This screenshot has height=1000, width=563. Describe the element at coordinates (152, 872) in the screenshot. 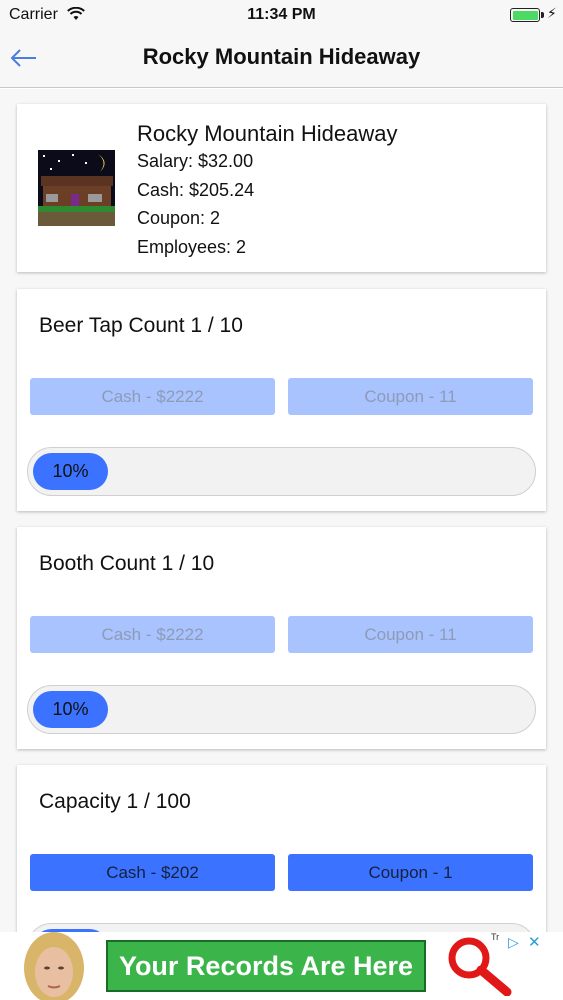

I see `buy-with-cash-button: Cash - $202` at that location.